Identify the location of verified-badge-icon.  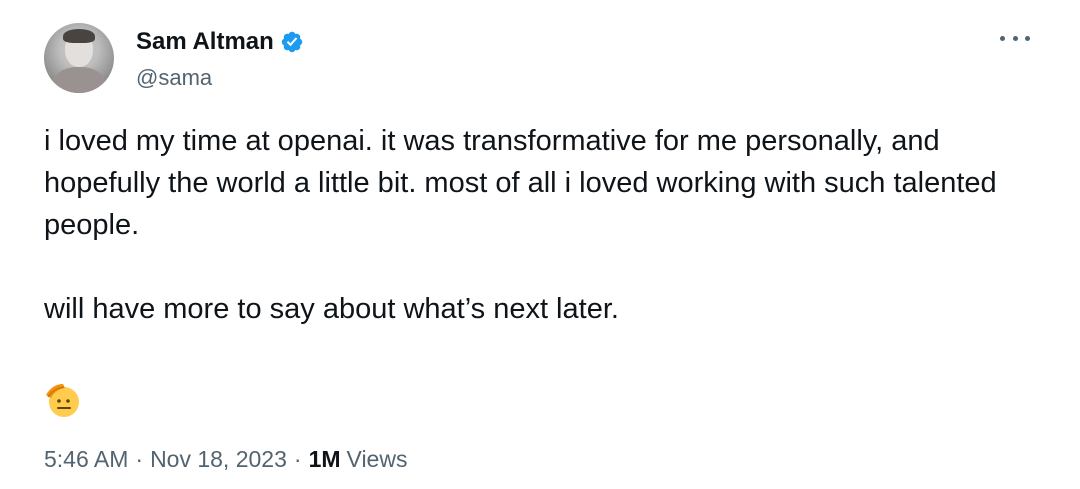
(292, 42).